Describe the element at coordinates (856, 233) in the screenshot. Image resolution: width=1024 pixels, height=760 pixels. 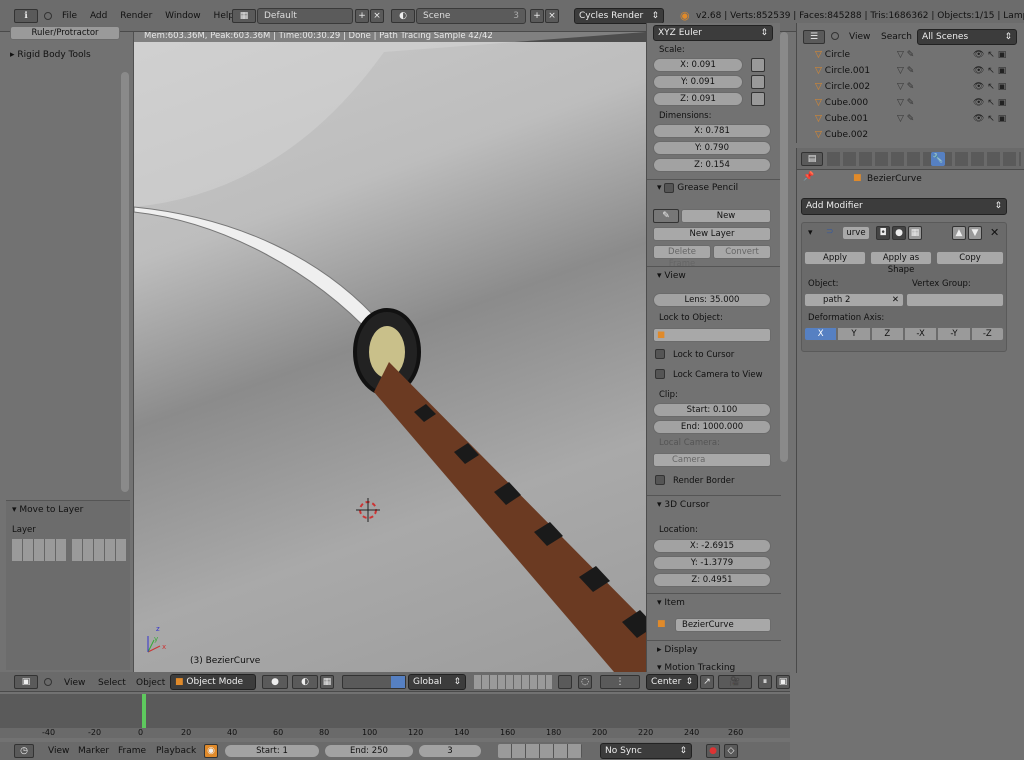
I see `modifier-name-field: urve` at that location.